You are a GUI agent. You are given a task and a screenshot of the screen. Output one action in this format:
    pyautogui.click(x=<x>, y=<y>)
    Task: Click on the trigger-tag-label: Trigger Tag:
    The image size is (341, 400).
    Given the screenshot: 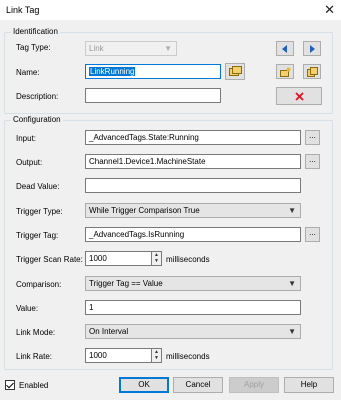 What is the action you would take?
    pyautogui.click(x=37, y=235)
    